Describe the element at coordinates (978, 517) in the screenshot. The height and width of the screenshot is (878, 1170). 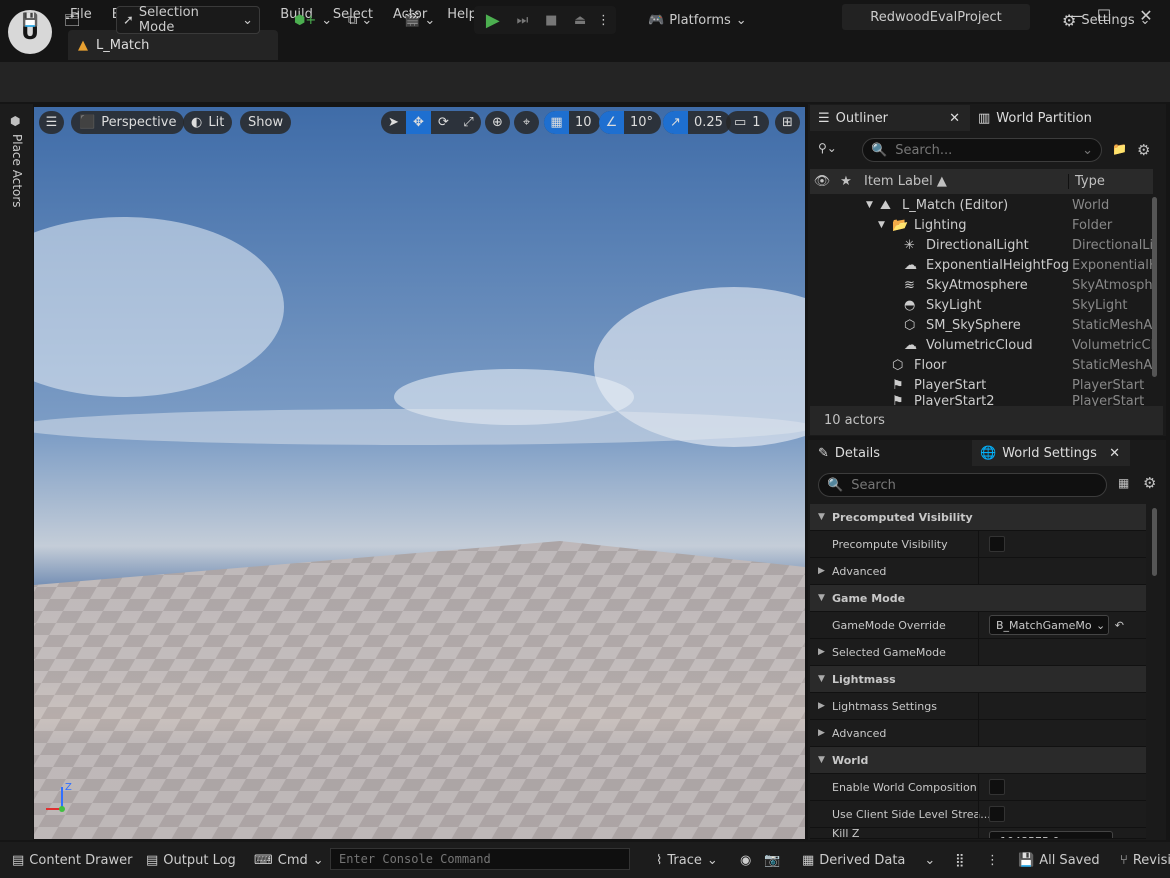
I see `category-header: ▼ Precomputed Visibility` at that location.